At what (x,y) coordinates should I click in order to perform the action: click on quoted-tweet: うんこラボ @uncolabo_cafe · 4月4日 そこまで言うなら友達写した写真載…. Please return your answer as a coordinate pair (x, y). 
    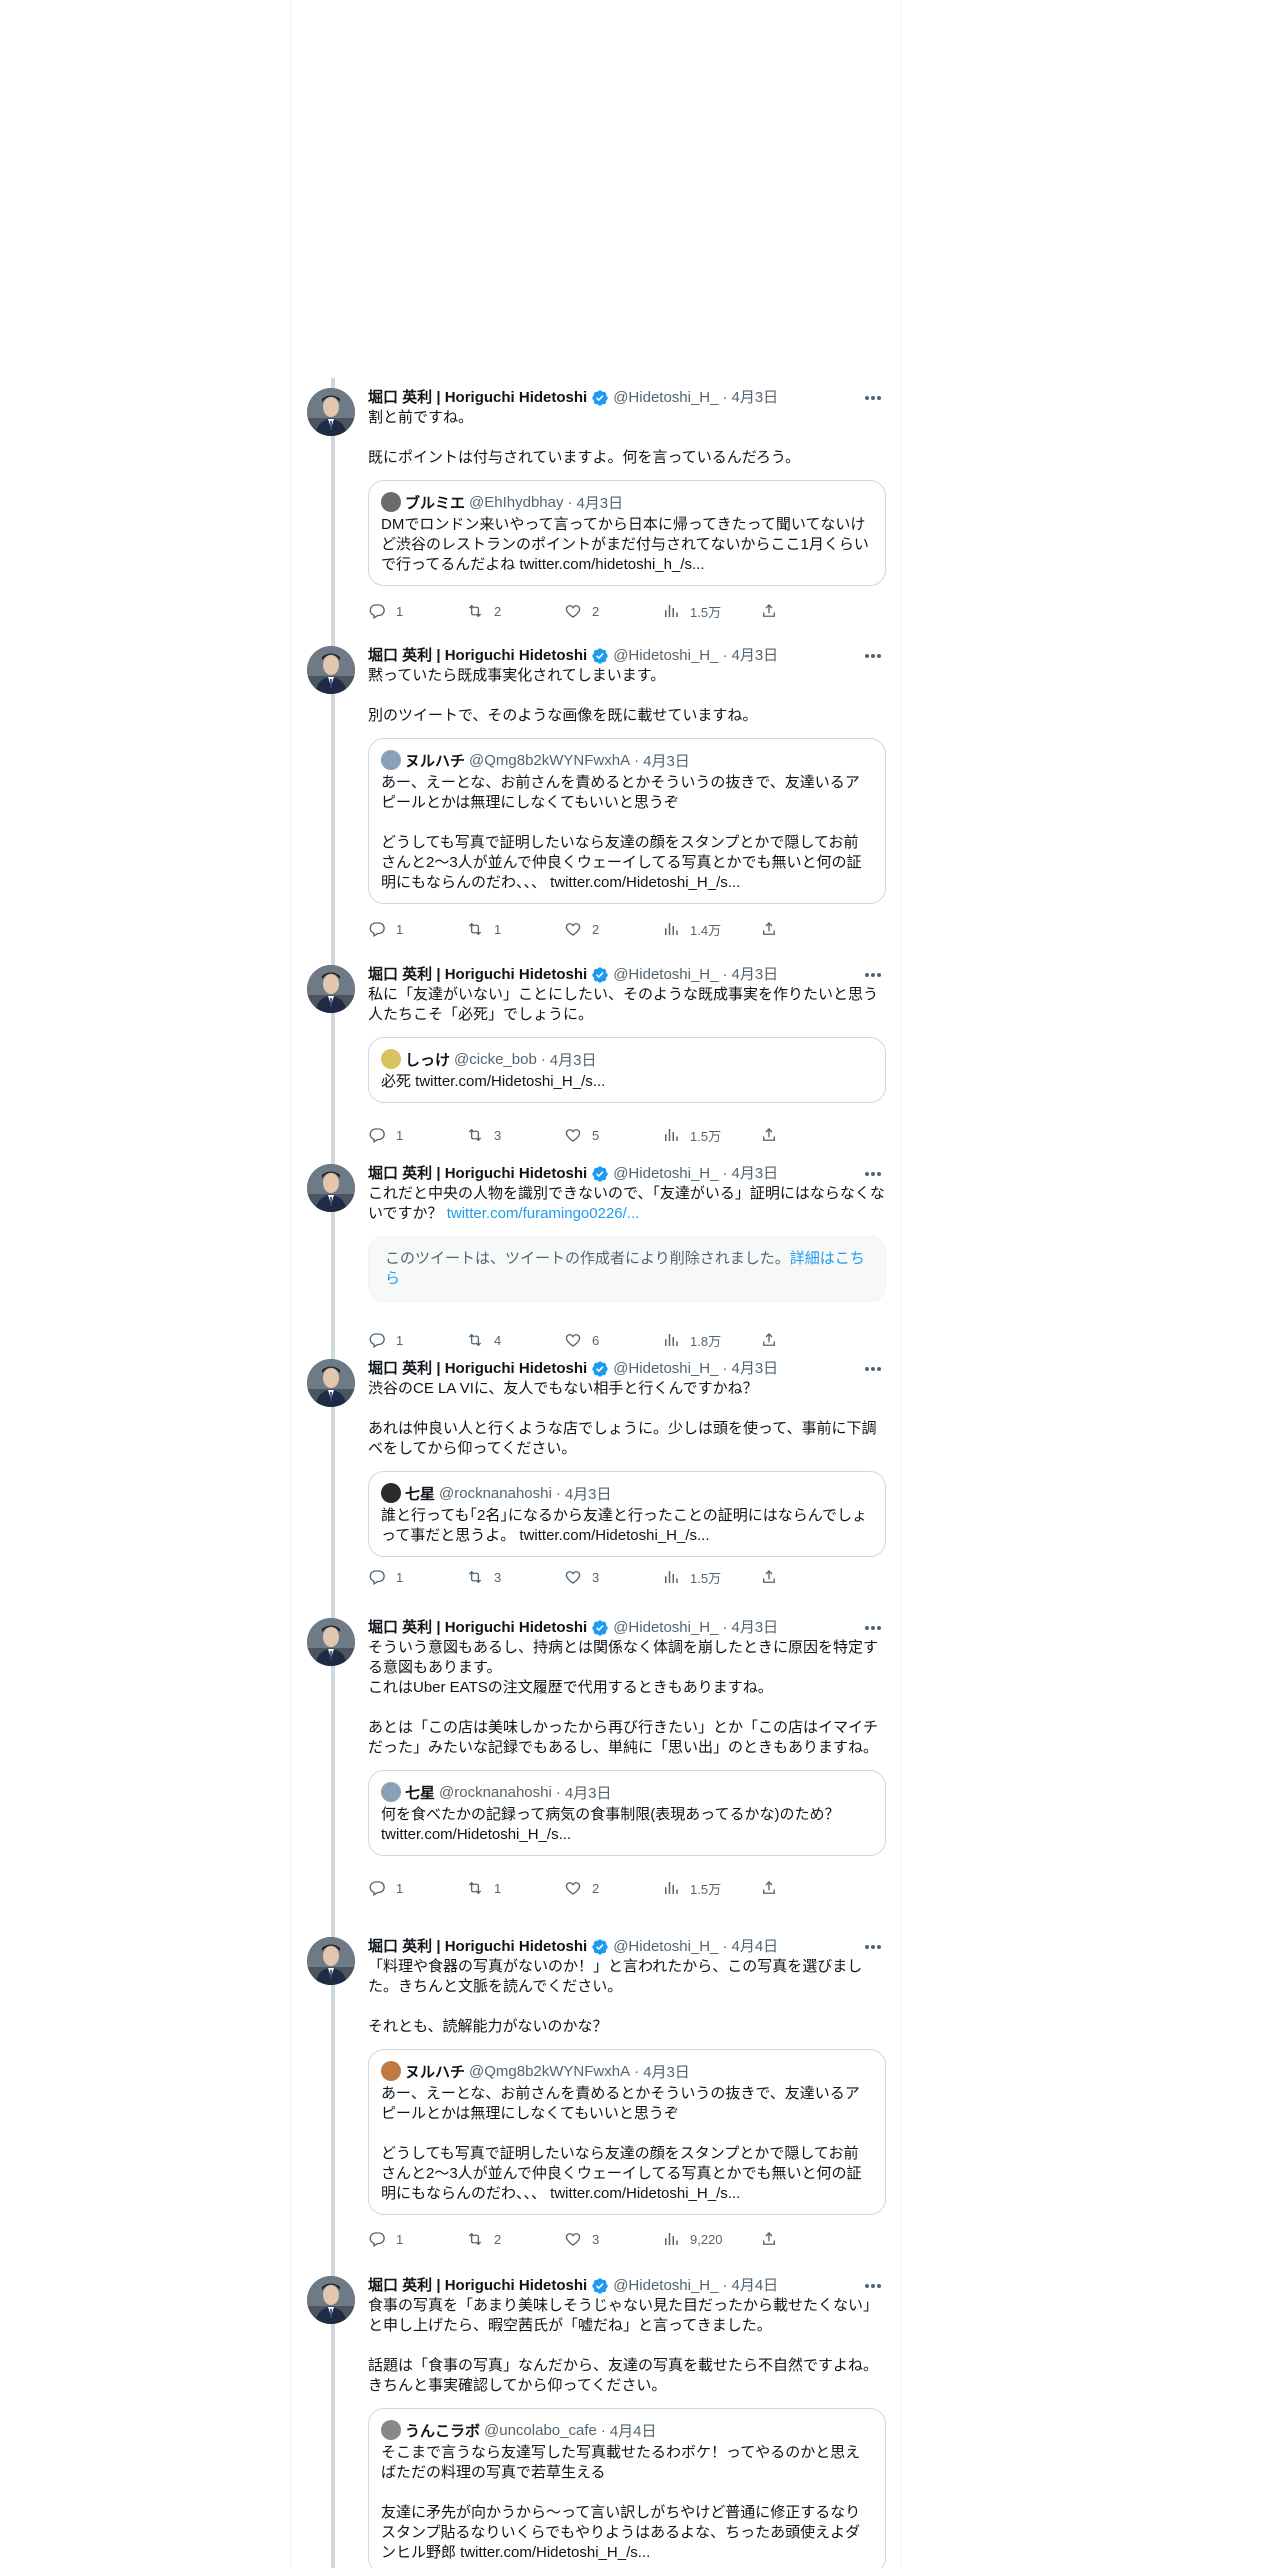
    Looking at the image, I should click on (627, 2488).